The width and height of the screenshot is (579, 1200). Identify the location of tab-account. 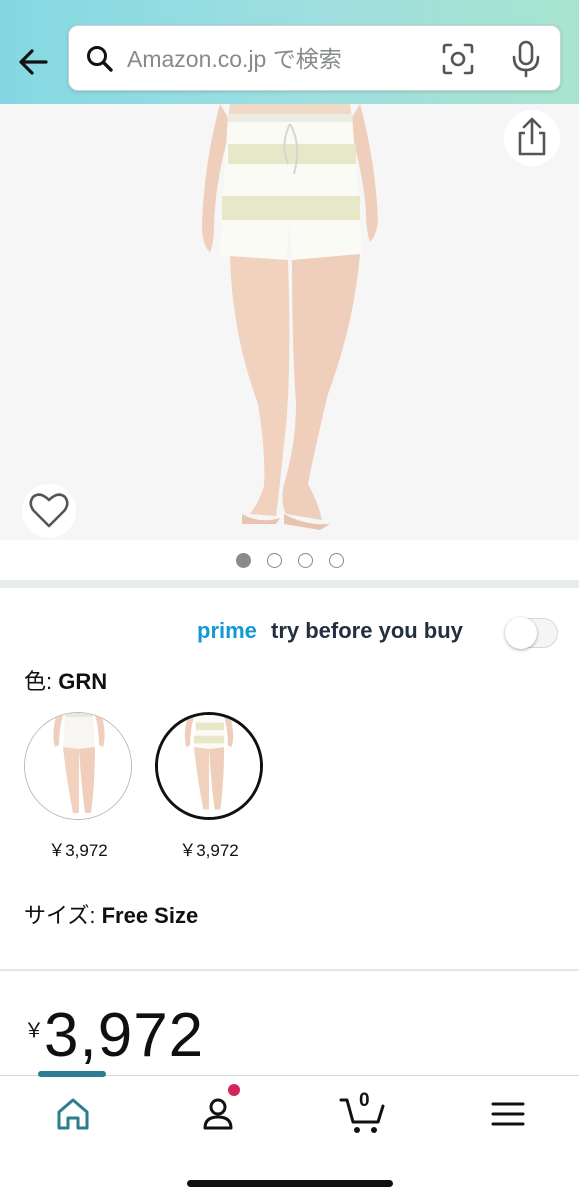
(218, 1114).